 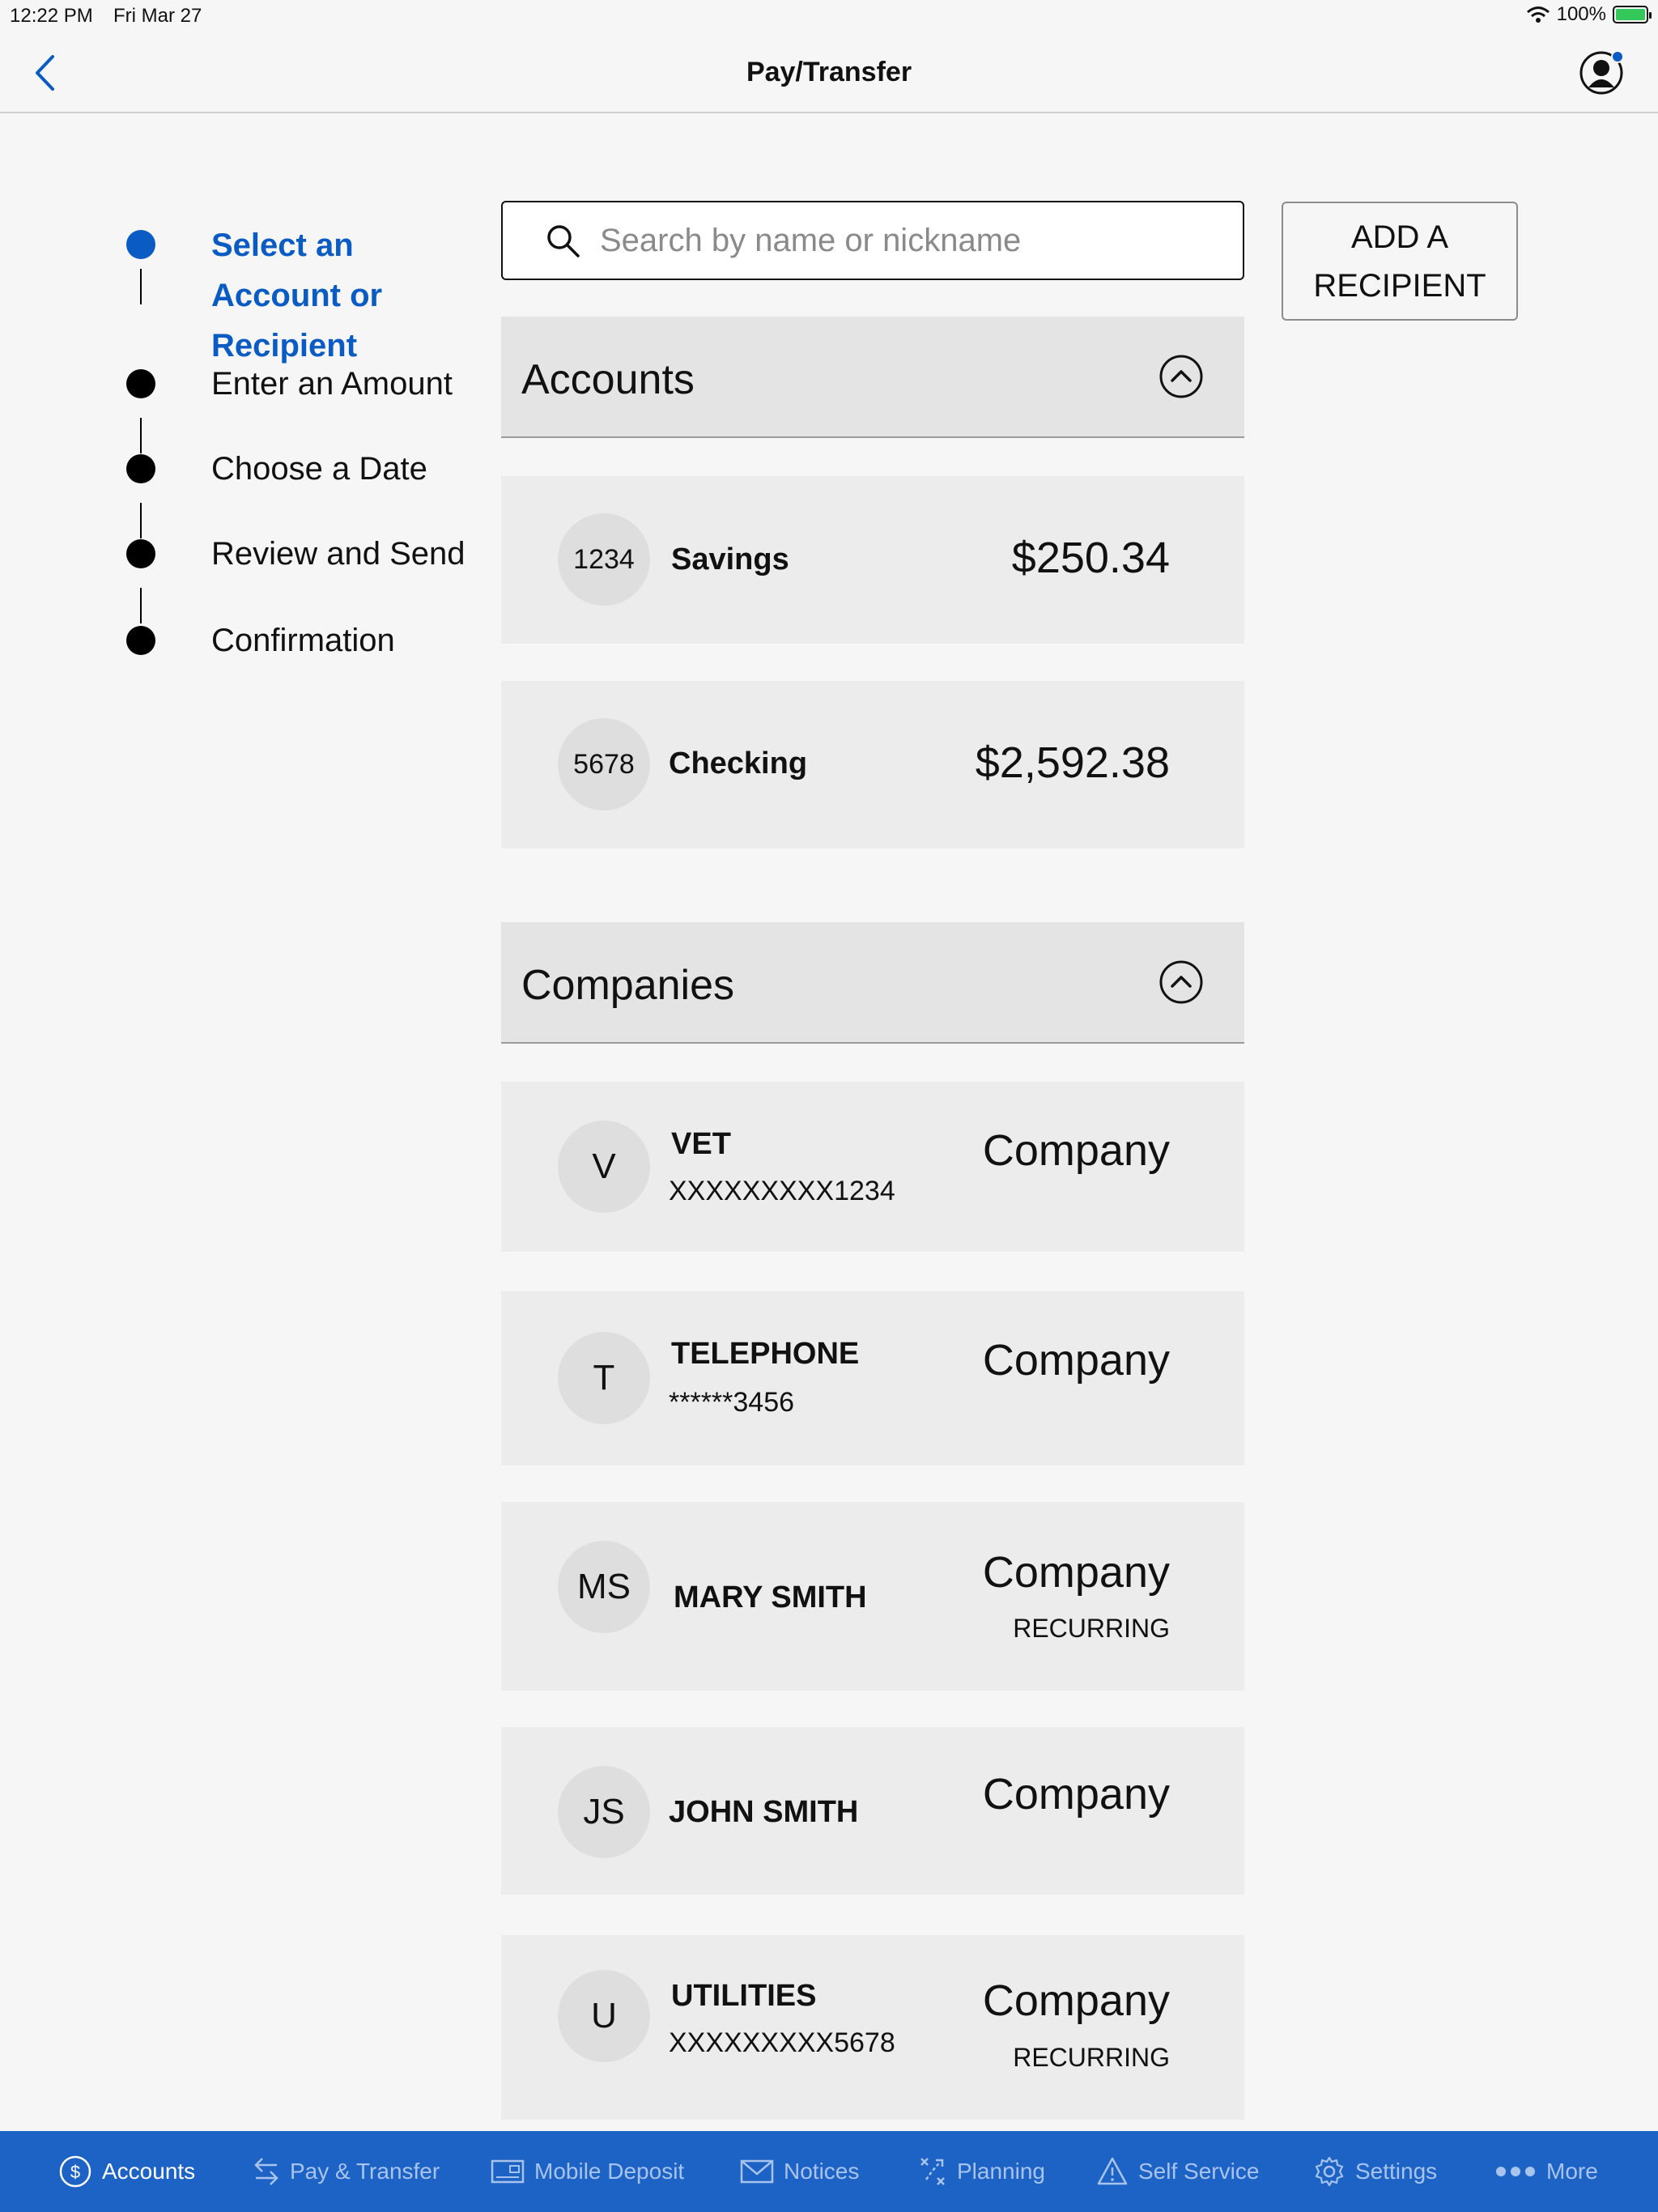 What do you see at coordinates (782, 2043) in the screenshot?
I see `company-account-number: XXXXXXXXX5678` at bounding box center [782, 2043].